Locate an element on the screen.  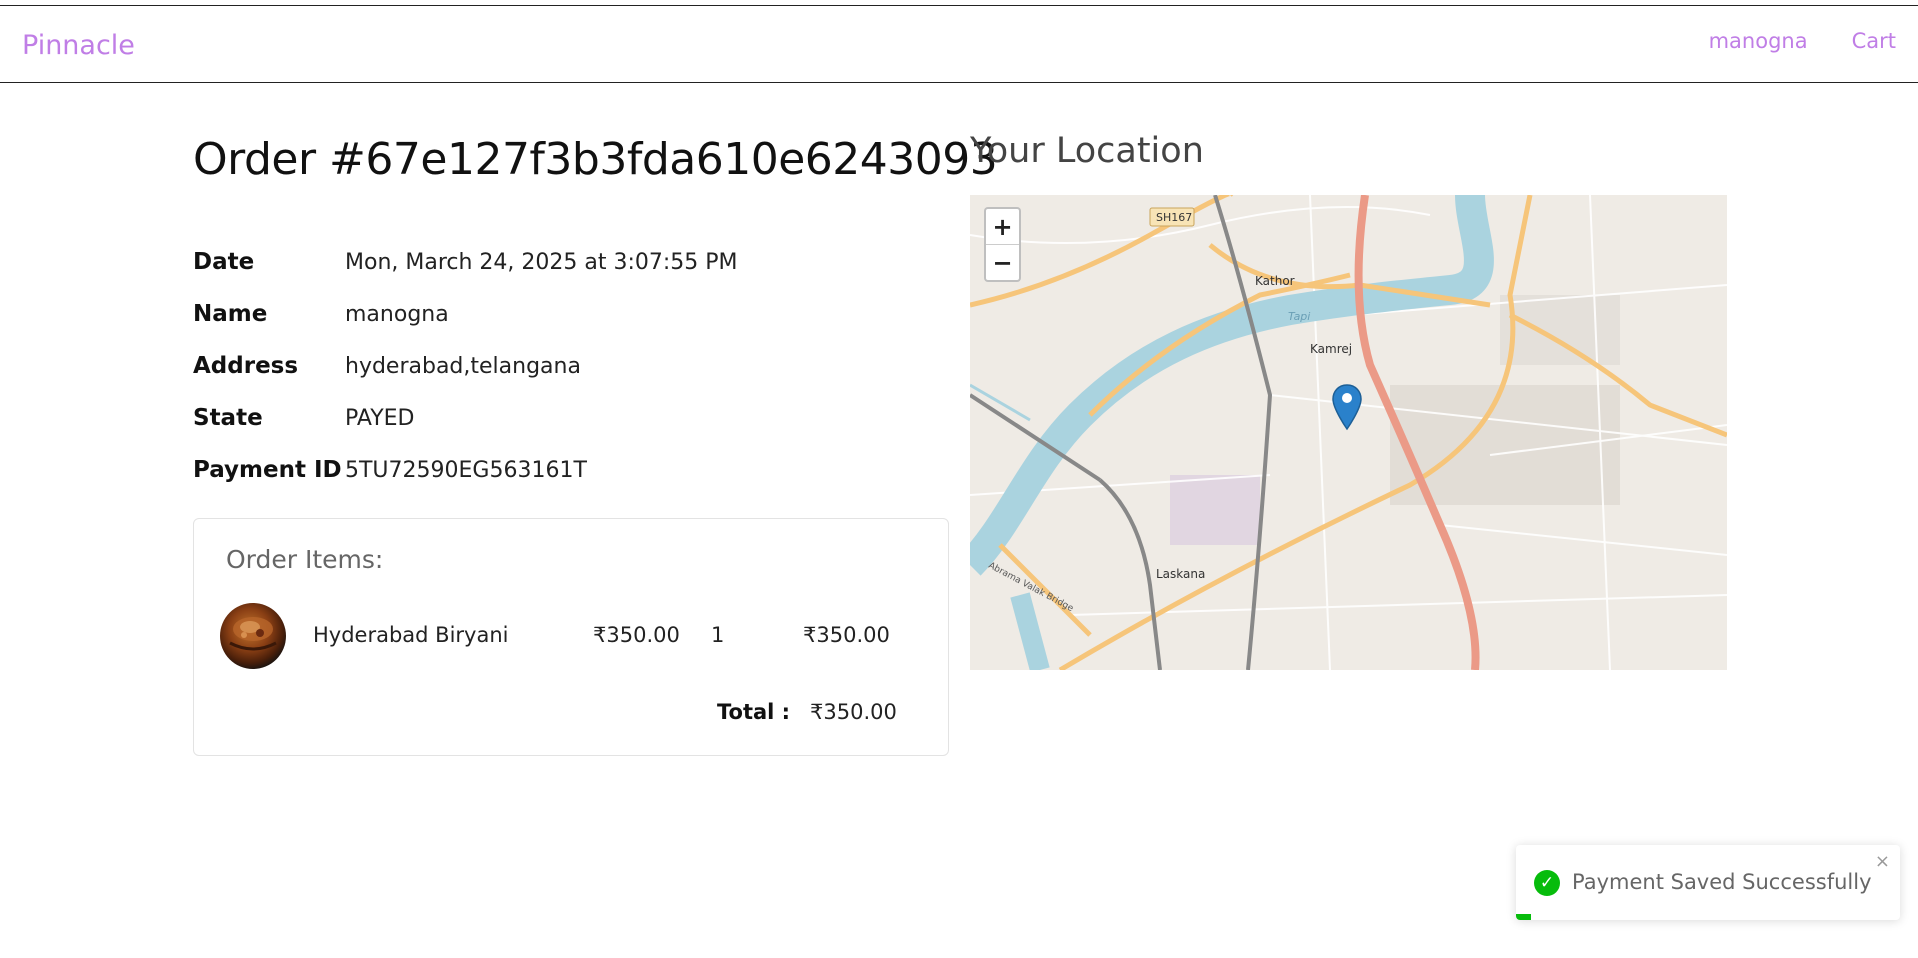
map-marker-icon is located at coordinates (1347, 407).